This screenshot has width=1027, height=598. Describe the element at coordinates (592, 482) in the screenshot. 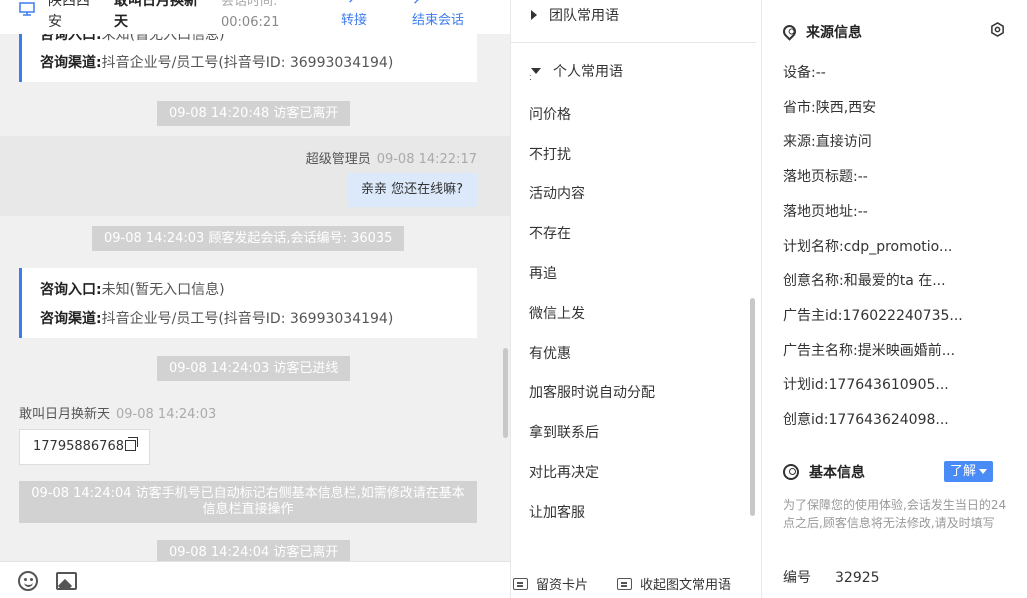

I see `phrase-item: 对比再决定` at that location.